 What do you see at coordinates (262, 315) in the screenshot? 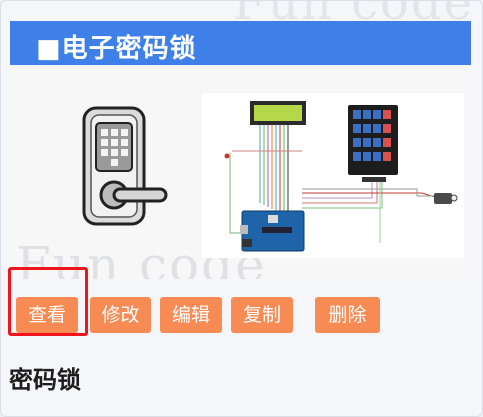
I see `copy-button: 复制` at bounding box center [262, 315].